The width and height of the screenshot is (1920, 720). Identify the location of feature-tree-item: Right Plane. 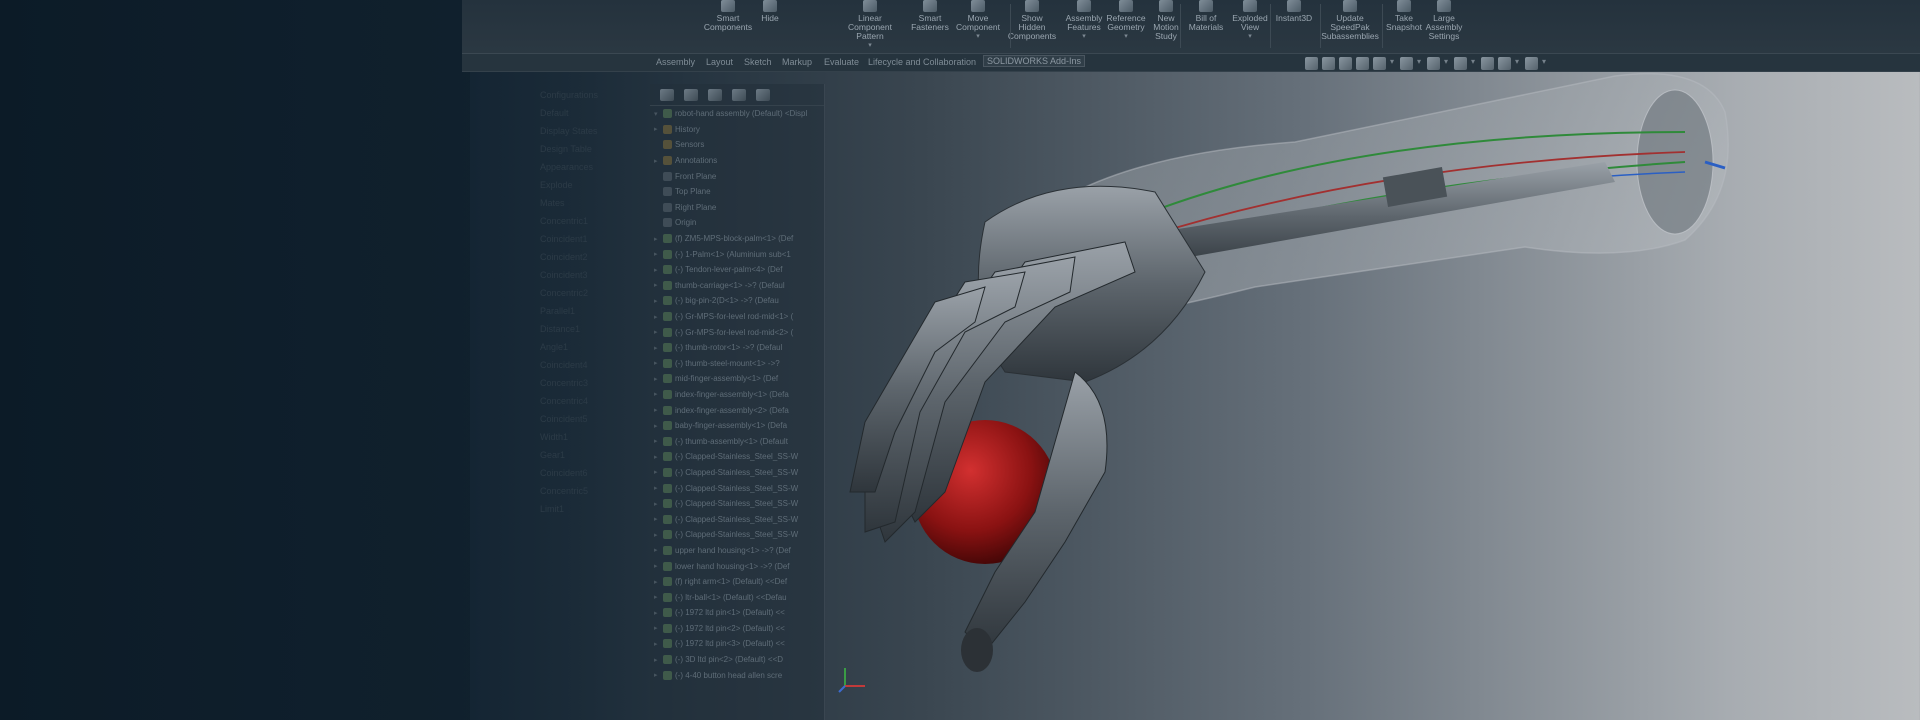
(737, 208).